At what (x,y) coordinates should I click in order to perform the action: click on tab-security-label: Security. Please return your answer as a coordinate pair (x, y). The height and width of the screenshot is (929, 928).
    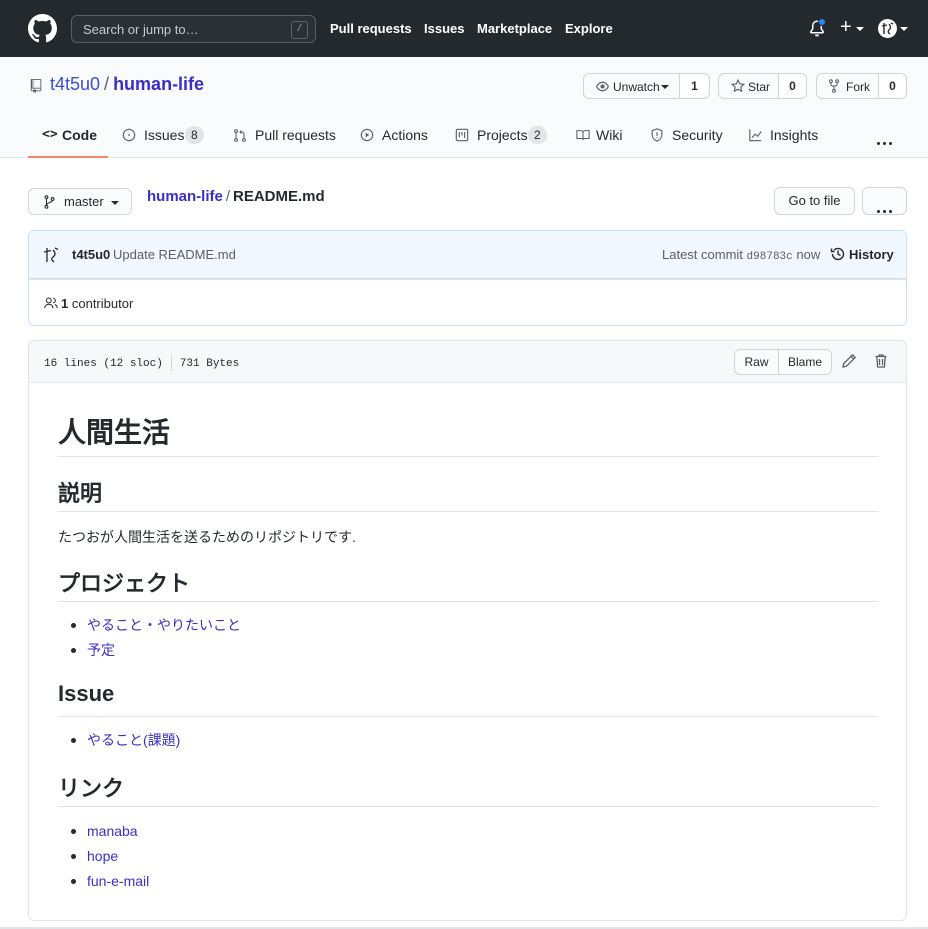
    Looking at the image, I should click on (697, 135).